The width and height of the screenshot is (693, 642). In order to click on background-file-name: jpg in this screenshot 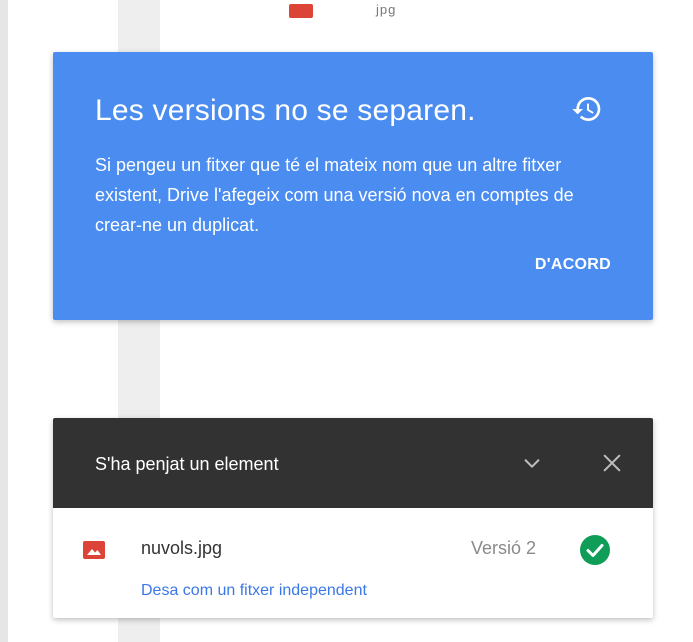, I will do `click(386, 9)`.